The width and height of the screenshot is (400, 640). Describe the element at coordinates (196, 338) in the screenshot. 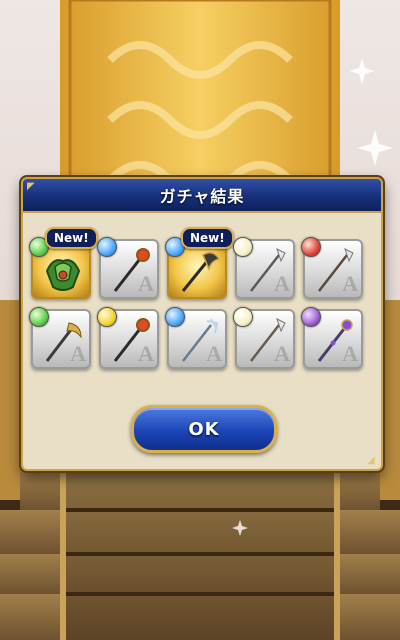

I see `result-item-8: A` at that location.